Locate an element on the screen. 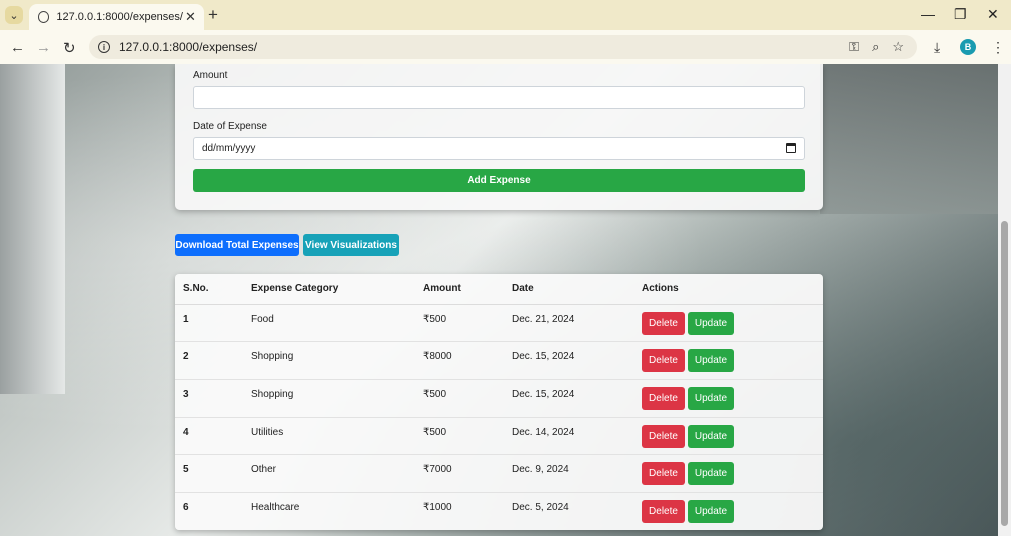  new-tab-icon: + is located at coordinates (213, 15).